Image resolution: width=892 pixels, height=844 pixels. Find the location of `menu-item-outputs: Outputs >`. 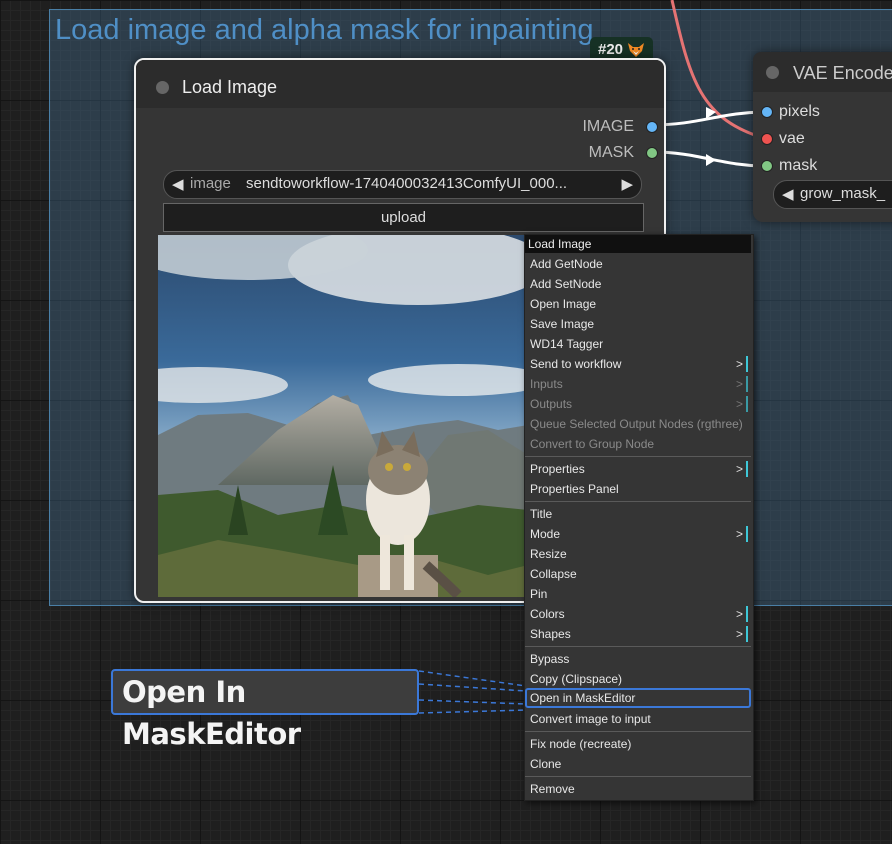

menu-item-outputs: Outputs > is located at coordinates (638, 404).